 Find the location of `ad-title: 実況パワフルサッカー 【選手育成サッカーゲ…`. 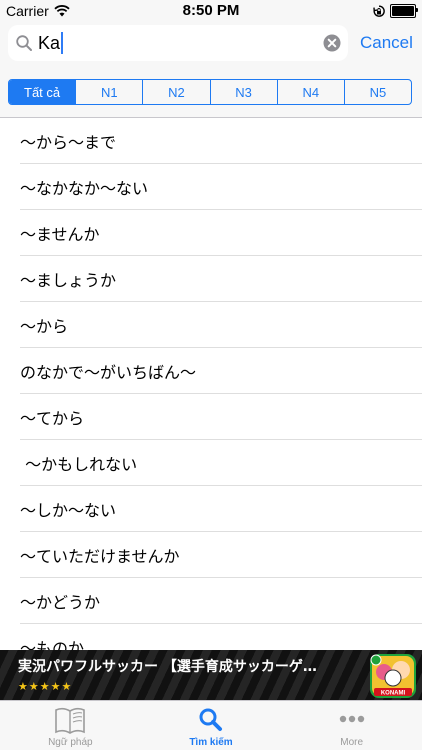

ad-title: 実況パワフルサッカー 【選手育成サッカーゲ… is located at coordinates (167, 667).